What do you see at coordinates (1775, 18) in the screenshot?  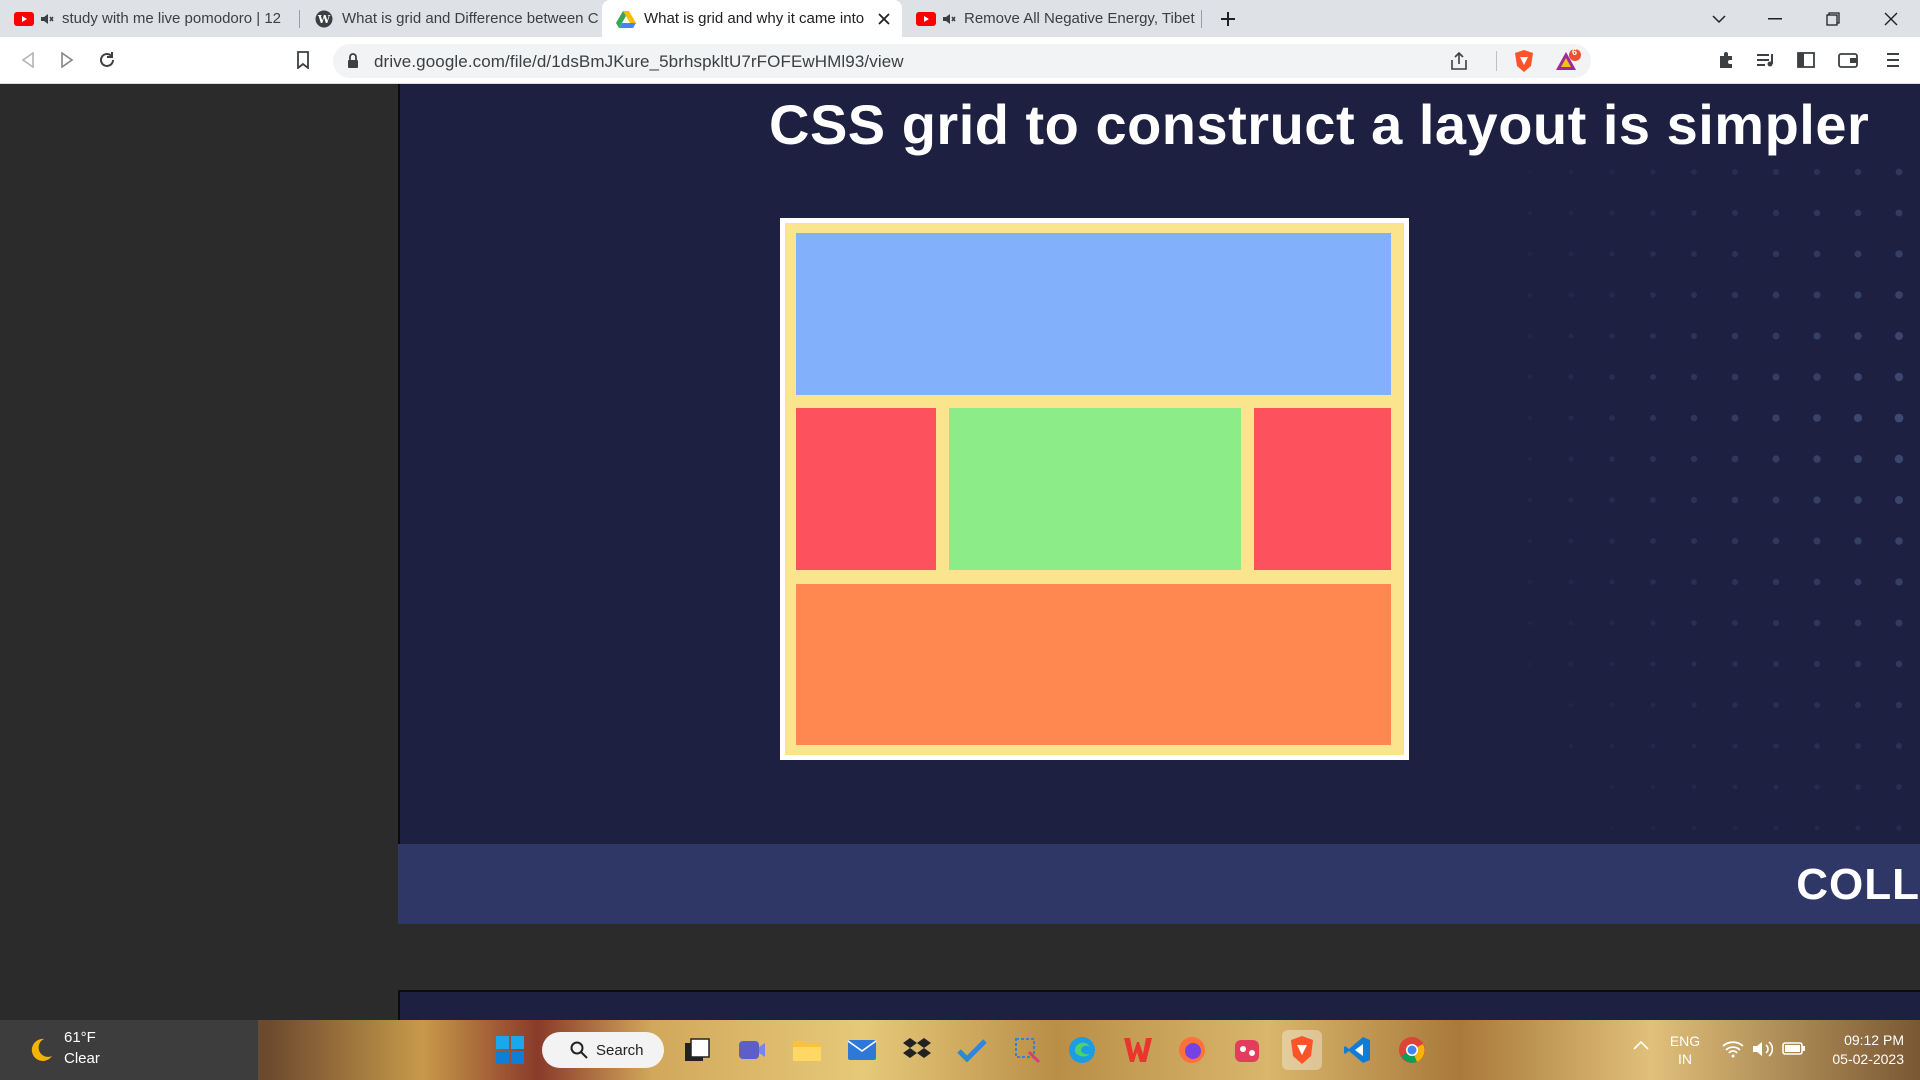 I see `minimize-button` at bounding box center [1775, 18].